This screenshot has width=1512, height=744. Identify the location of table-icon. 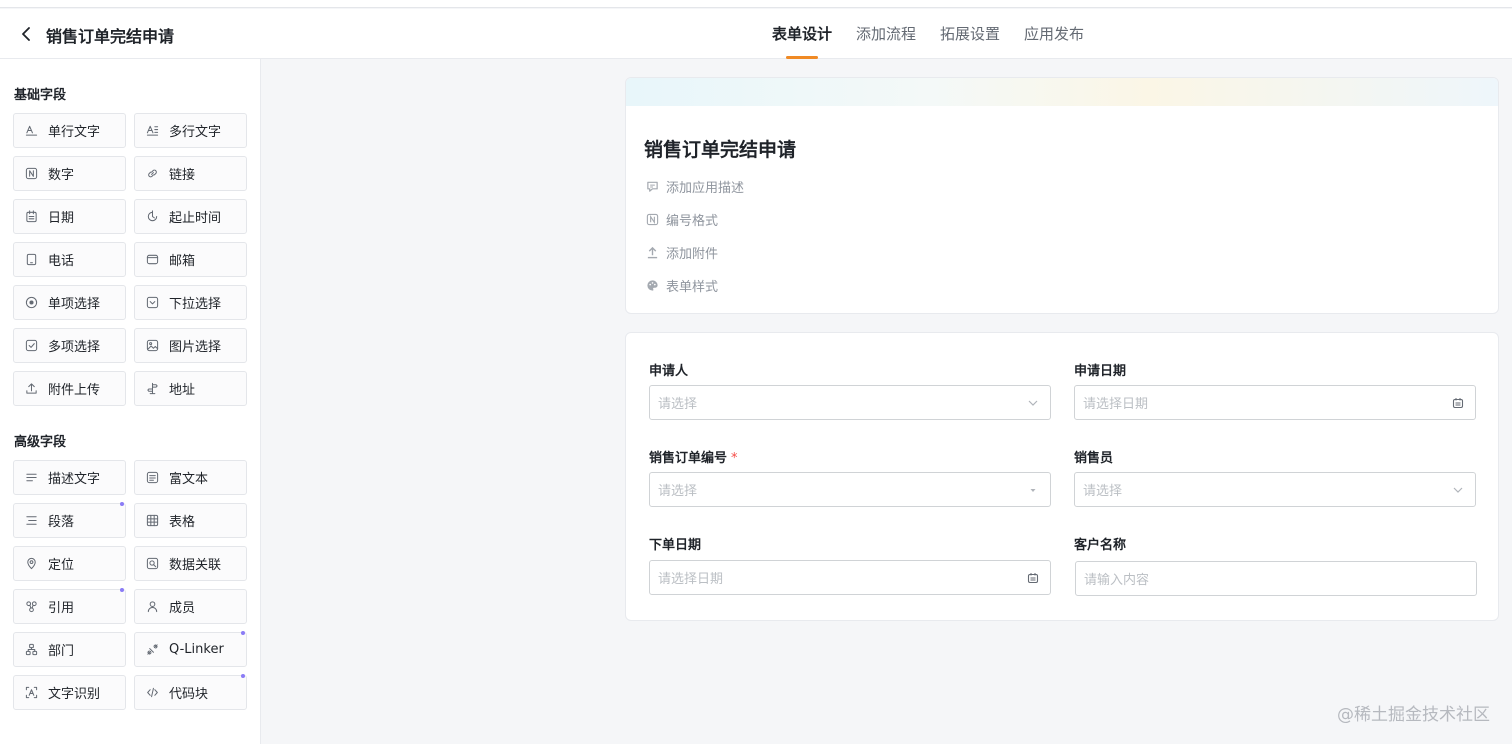
(152, 521).